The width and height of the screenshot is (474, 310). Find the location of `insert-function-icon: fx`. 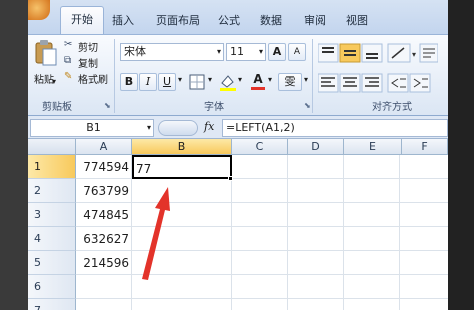

insert-function-icon: fx is located at coordinates (209, 126).